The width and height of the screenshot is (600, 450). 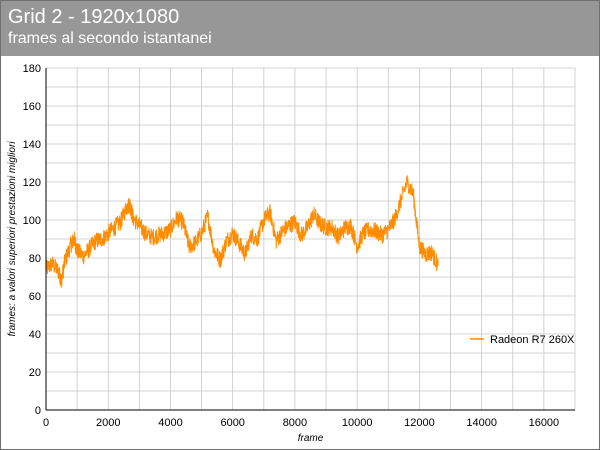 I want to click on y-tick-label: 20, so click(x=35, y=373).